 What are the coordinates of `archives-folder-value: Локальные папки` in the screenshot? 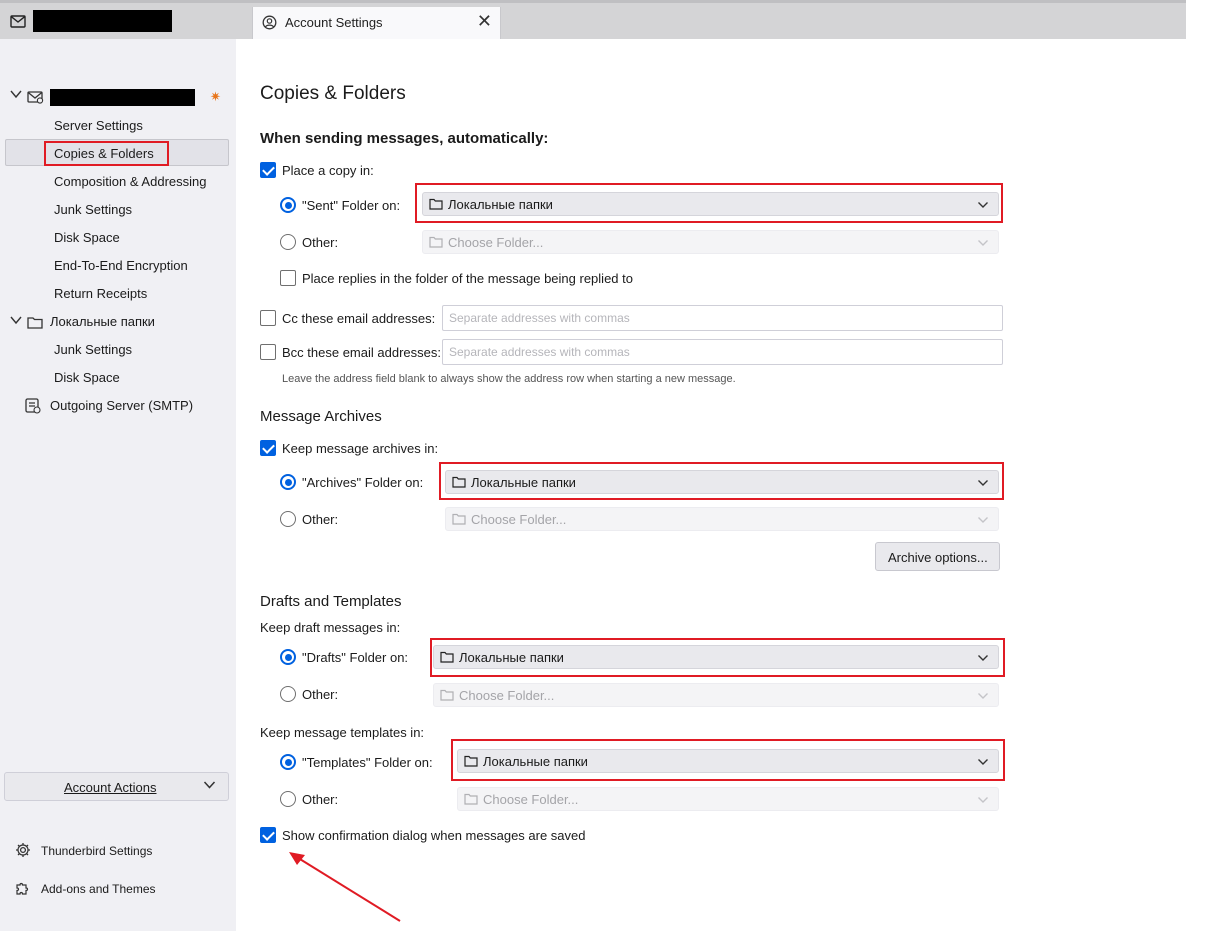 It's located at (523, 482).